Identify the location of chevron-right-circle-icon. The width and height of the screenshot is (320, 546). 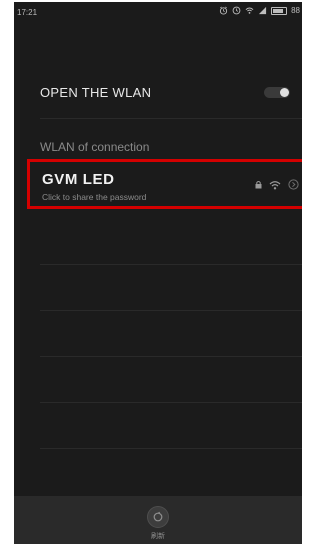
(293, 184).